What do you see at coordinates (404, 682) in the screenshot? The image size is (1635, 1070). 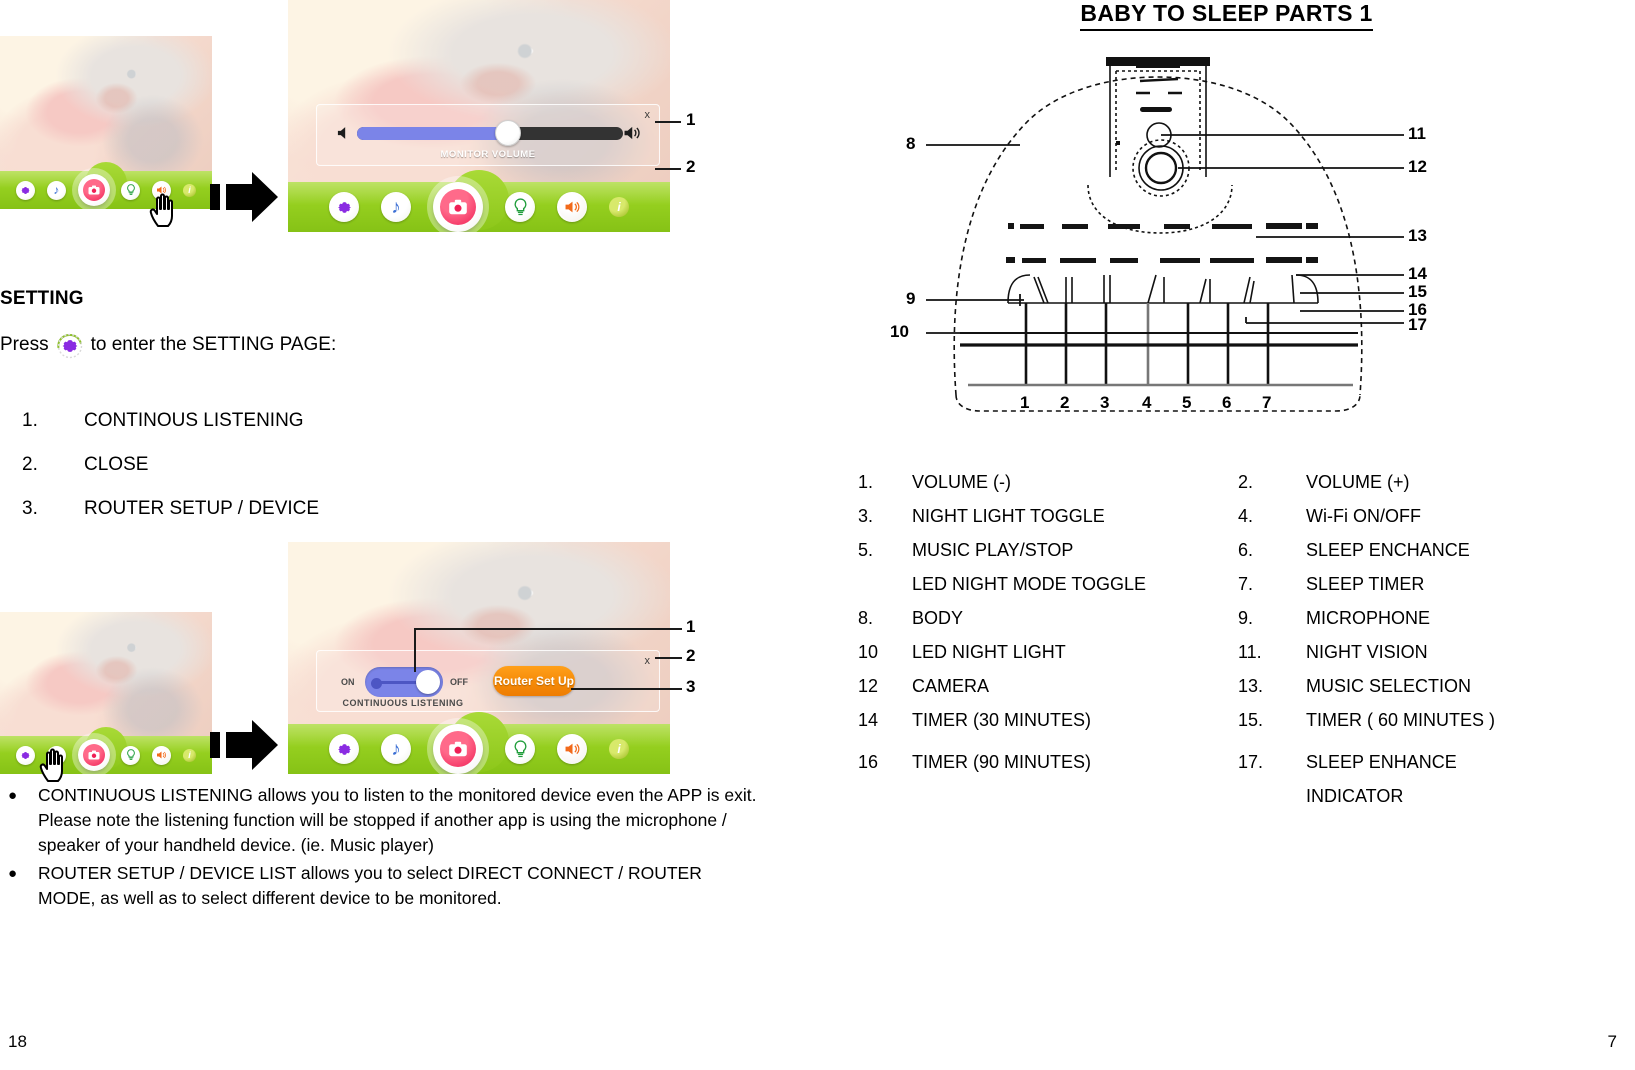 I see `continuous-listening-toggle` at bounding box center [404, 682].